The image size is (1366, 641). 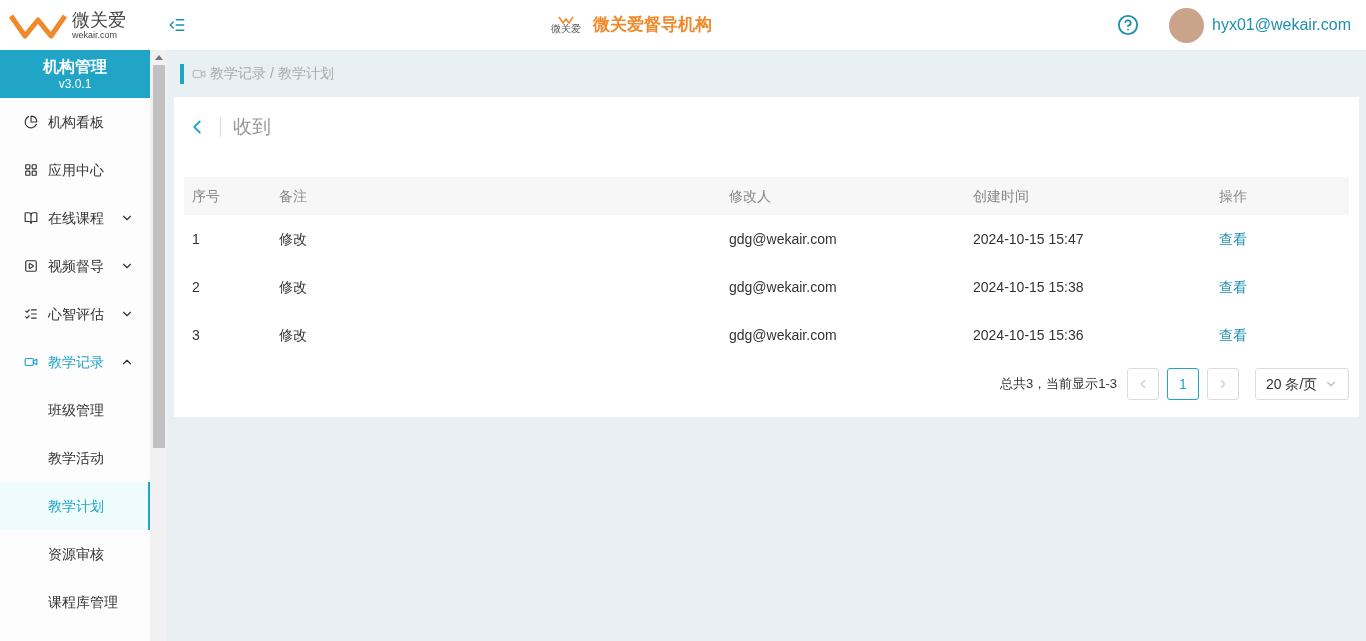 What do you see at coordinates (566, 20) in the screenshot?
I see `brand-icon` at bounding box center [566, 20].